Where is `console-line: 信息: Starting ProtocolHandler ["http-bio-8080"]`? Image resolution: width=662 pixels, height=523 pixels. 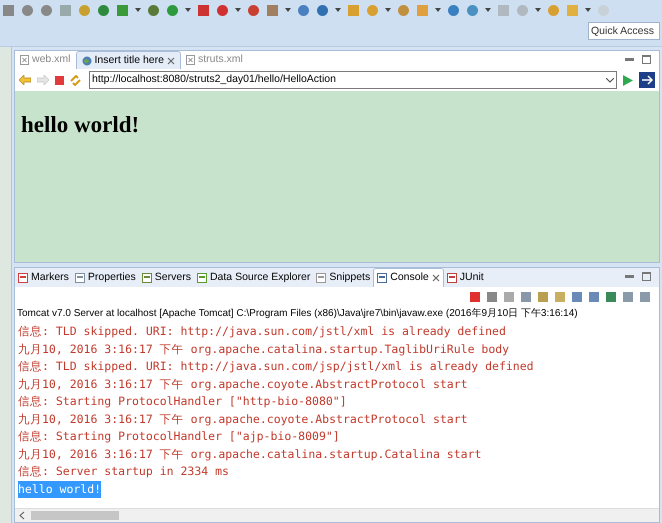
console-line: 信息: Starting ProtocolHandler ["http-bio-8080"] is located at coordinates (182, 401).